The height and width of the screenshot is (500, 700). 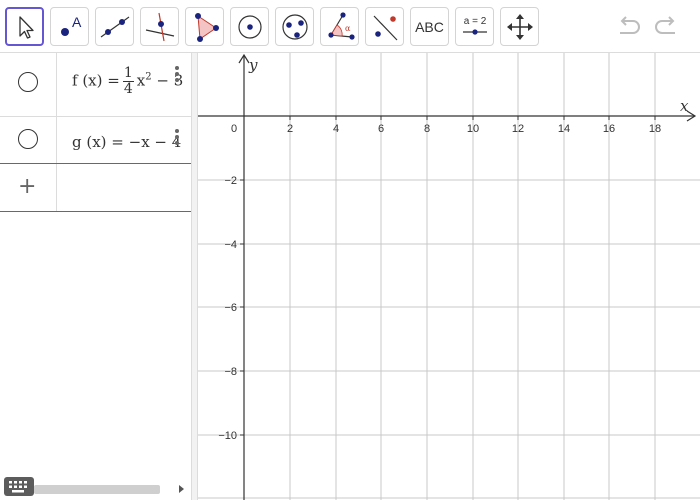 I want to click on polygon-icon, so click(x=206, y=27).